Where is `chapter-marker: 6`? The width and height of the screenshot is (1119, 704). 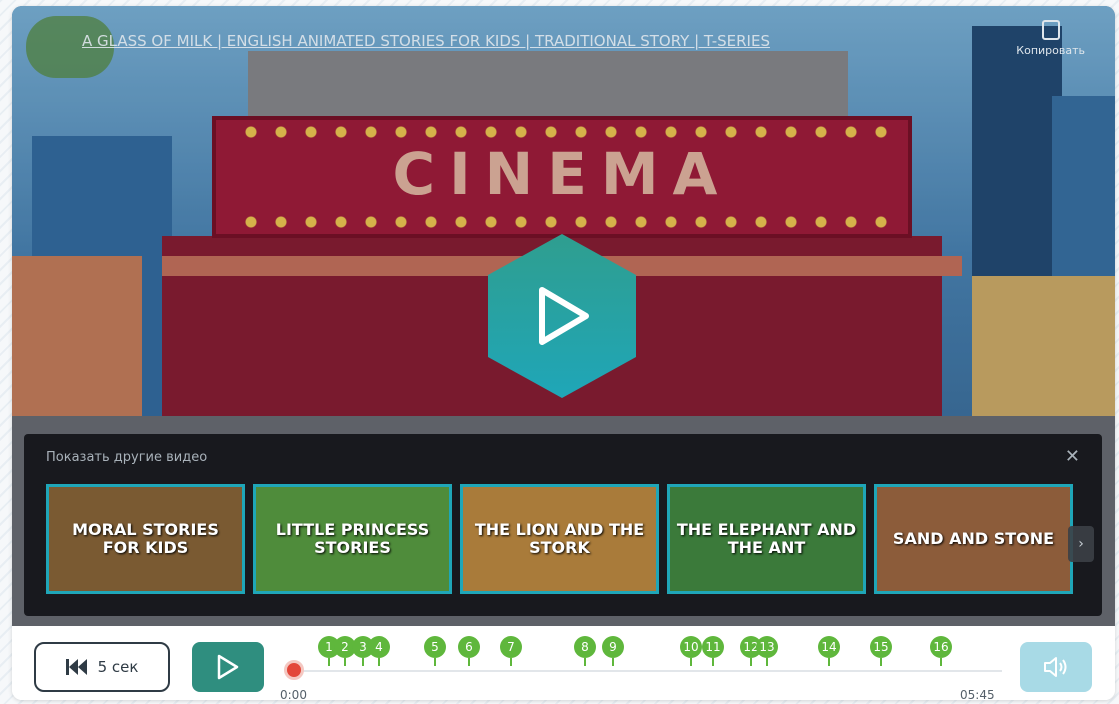
chapter-marker: 6 is located at coordinates (469, 651).